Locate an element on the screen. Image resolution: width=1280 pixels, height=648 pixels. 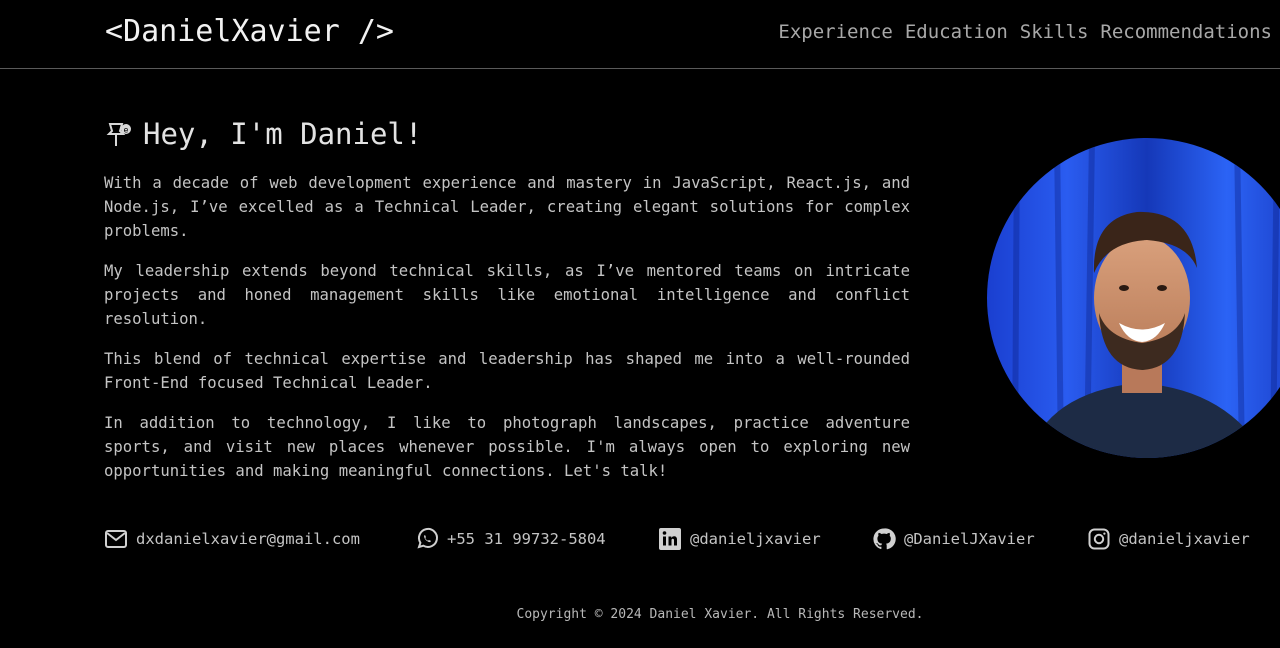
contact-email: dxdanielxavier@gmail.com is located at coordinates (232, 539).